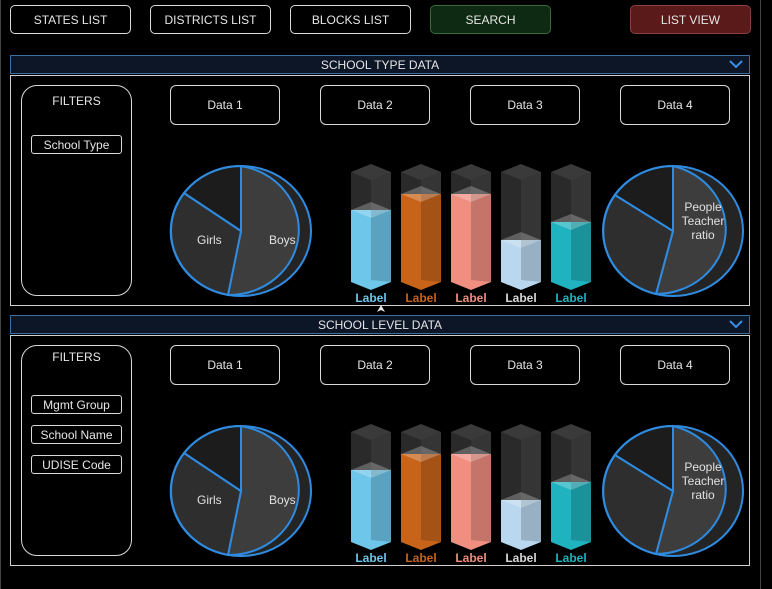 The width and height of the screenshot is (772, 589). I want to click on search-button: SEARCH, so click(490, 19).